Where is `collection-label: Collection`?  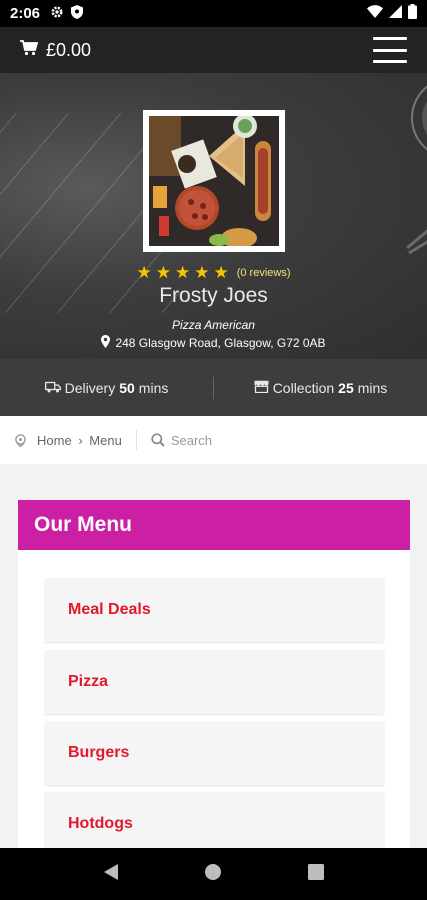 collection-label: Collection is located at coordinates (303, 387).